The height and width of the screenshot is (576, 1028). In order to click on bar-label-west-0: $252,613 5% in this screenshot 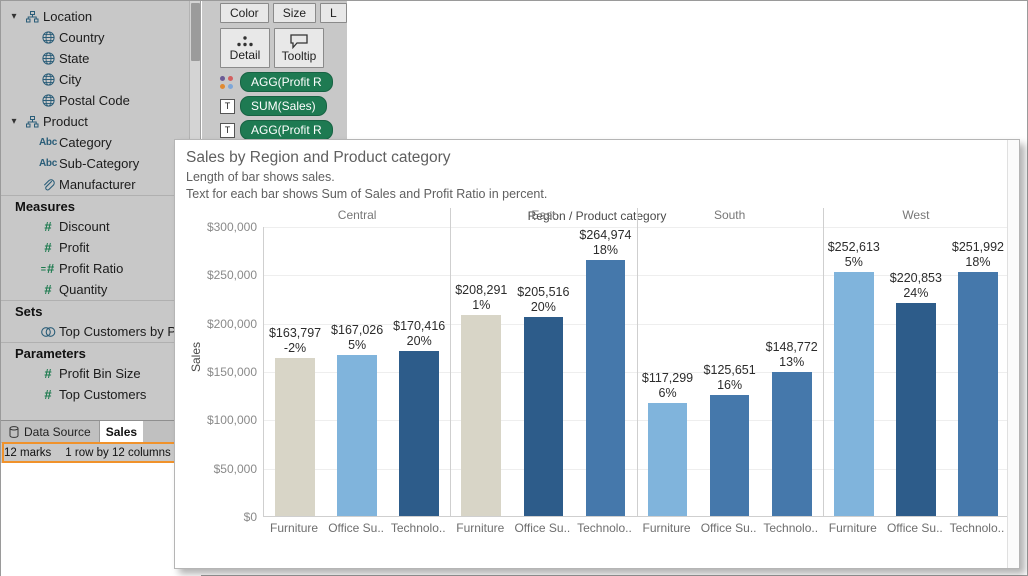, I will do `click(854, 255)`.